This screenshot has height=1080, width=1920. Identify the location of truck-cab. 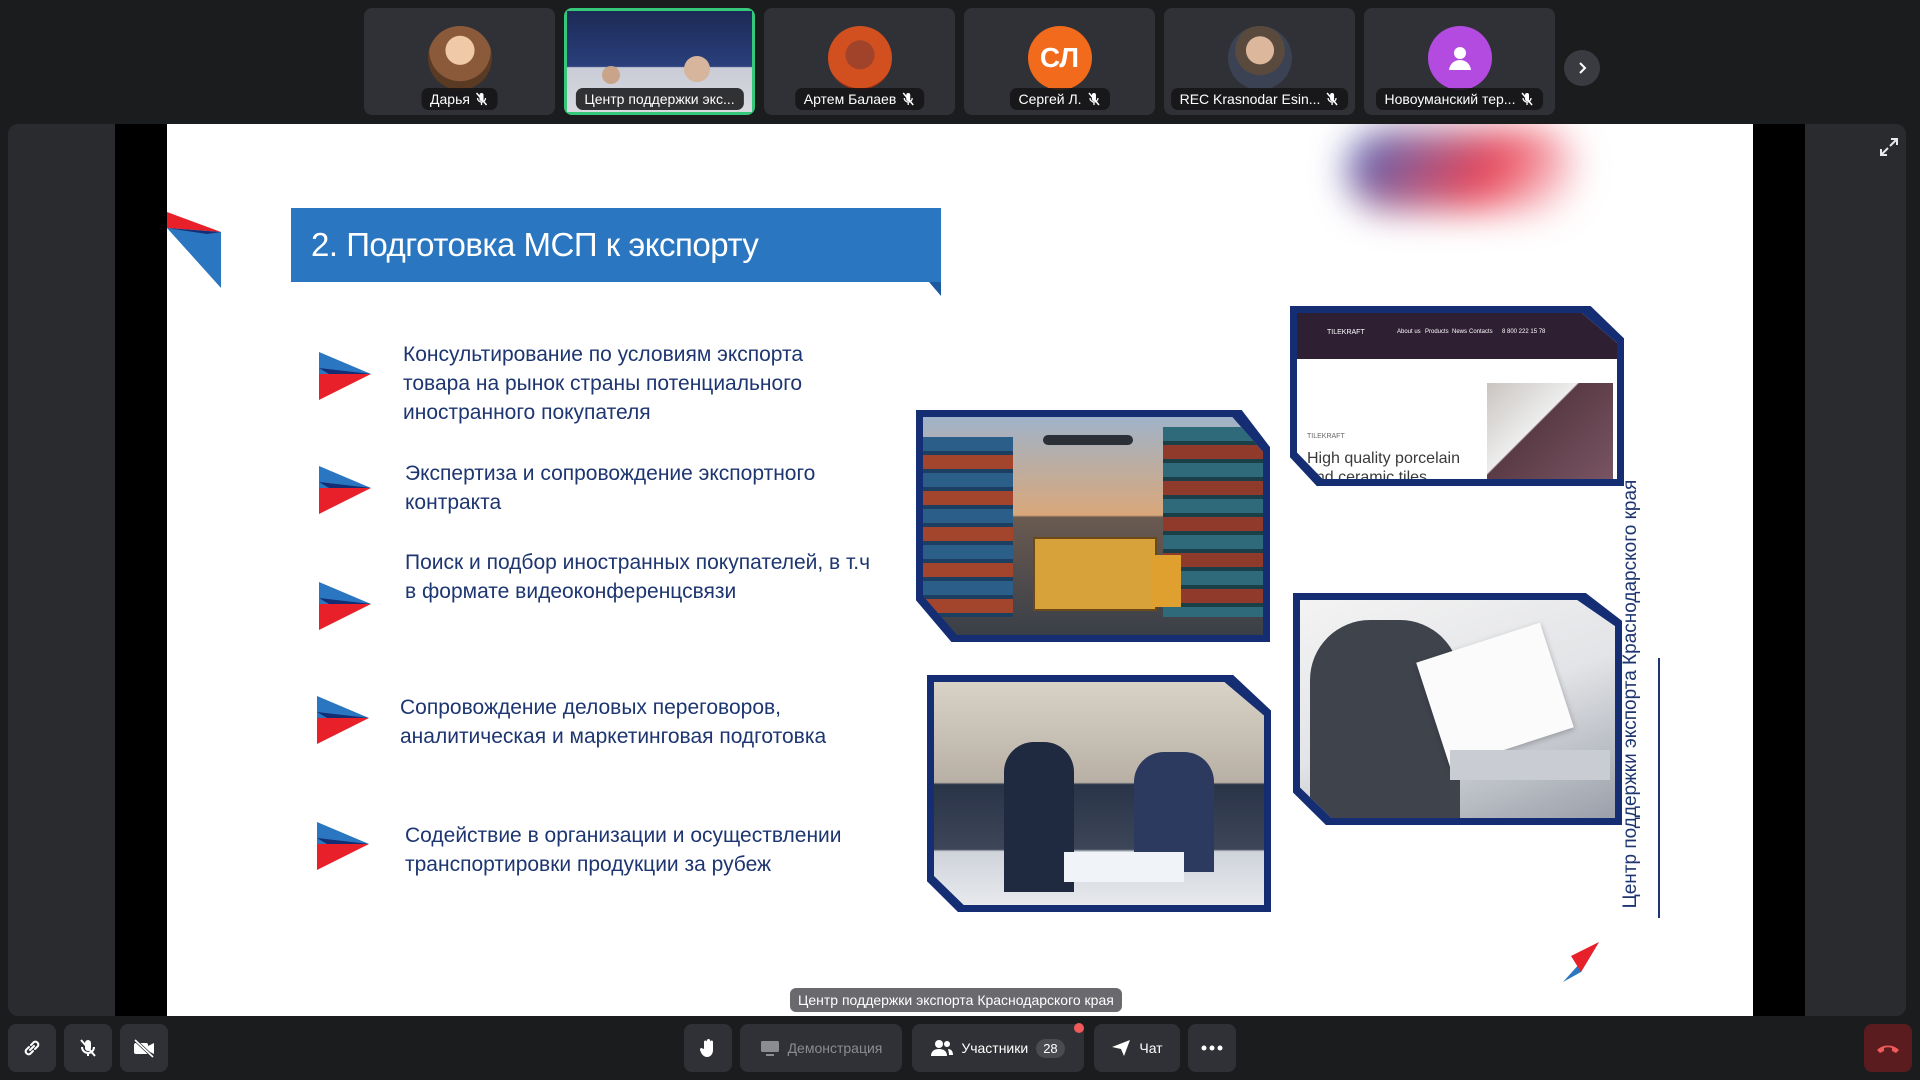
(1166, 581).